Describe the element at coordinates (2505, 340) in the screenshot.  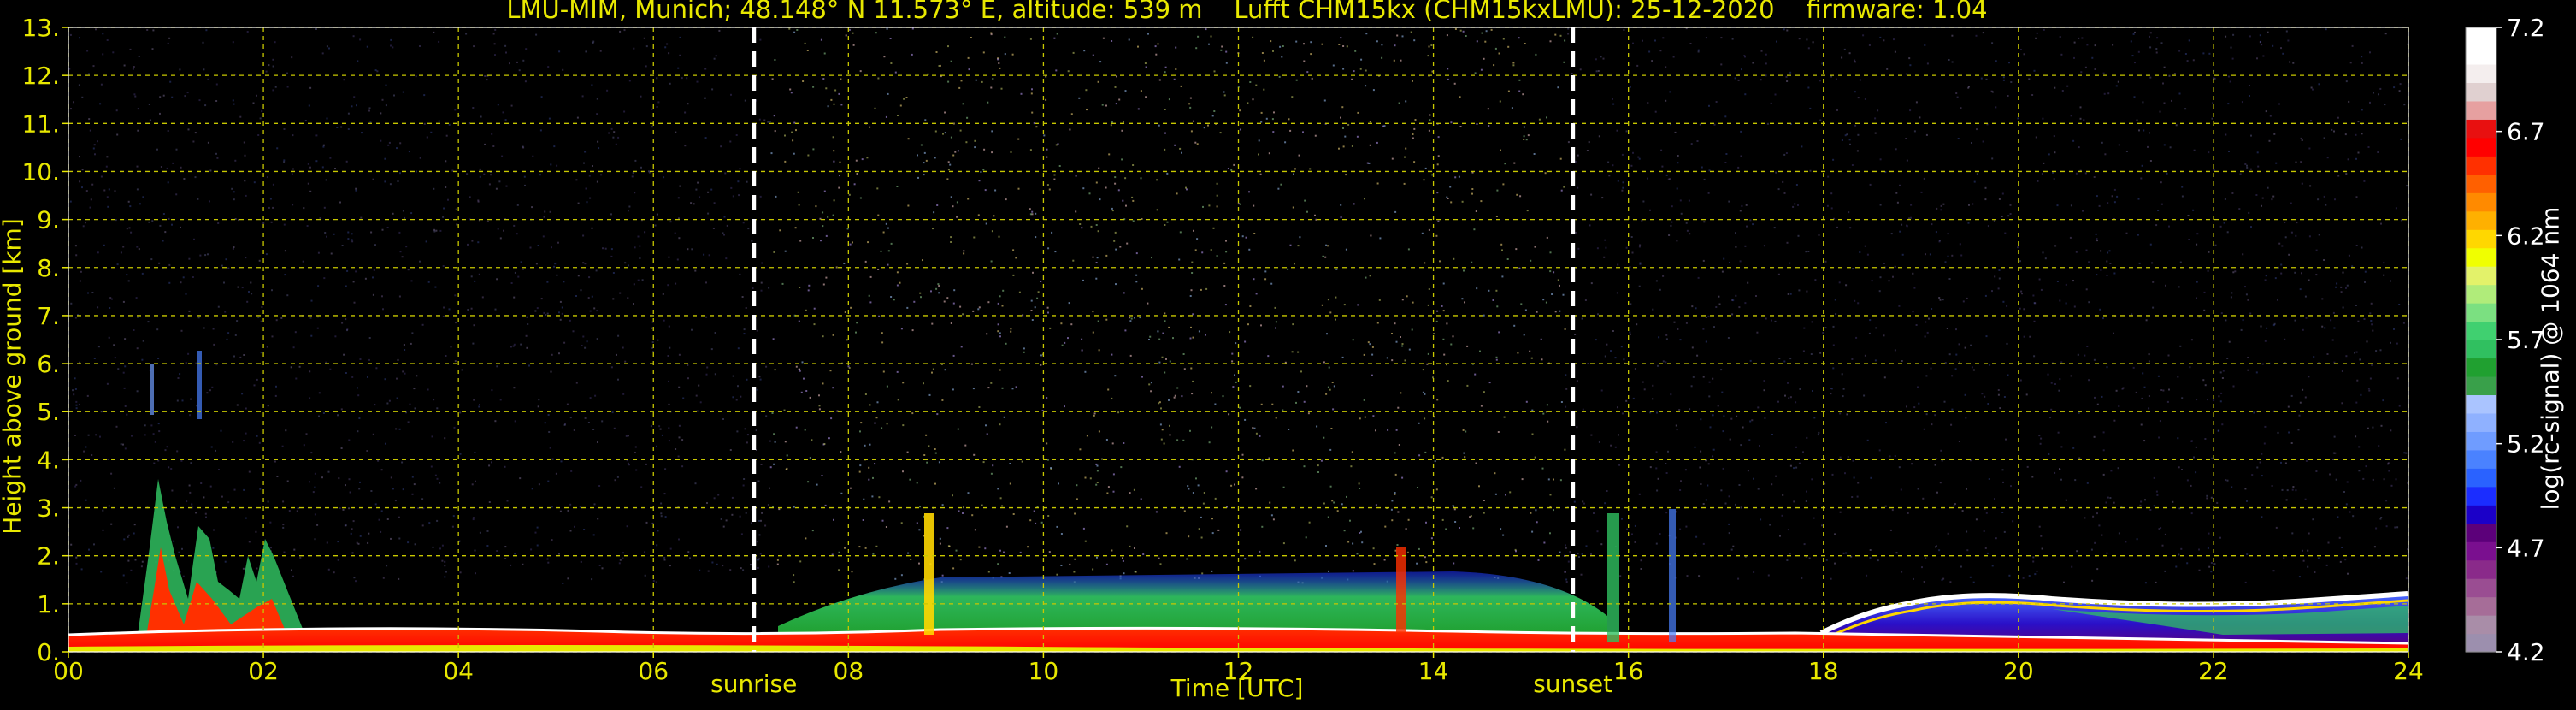
I see `colorbar: 4.24.75.25.76.26.77.2` at that location.